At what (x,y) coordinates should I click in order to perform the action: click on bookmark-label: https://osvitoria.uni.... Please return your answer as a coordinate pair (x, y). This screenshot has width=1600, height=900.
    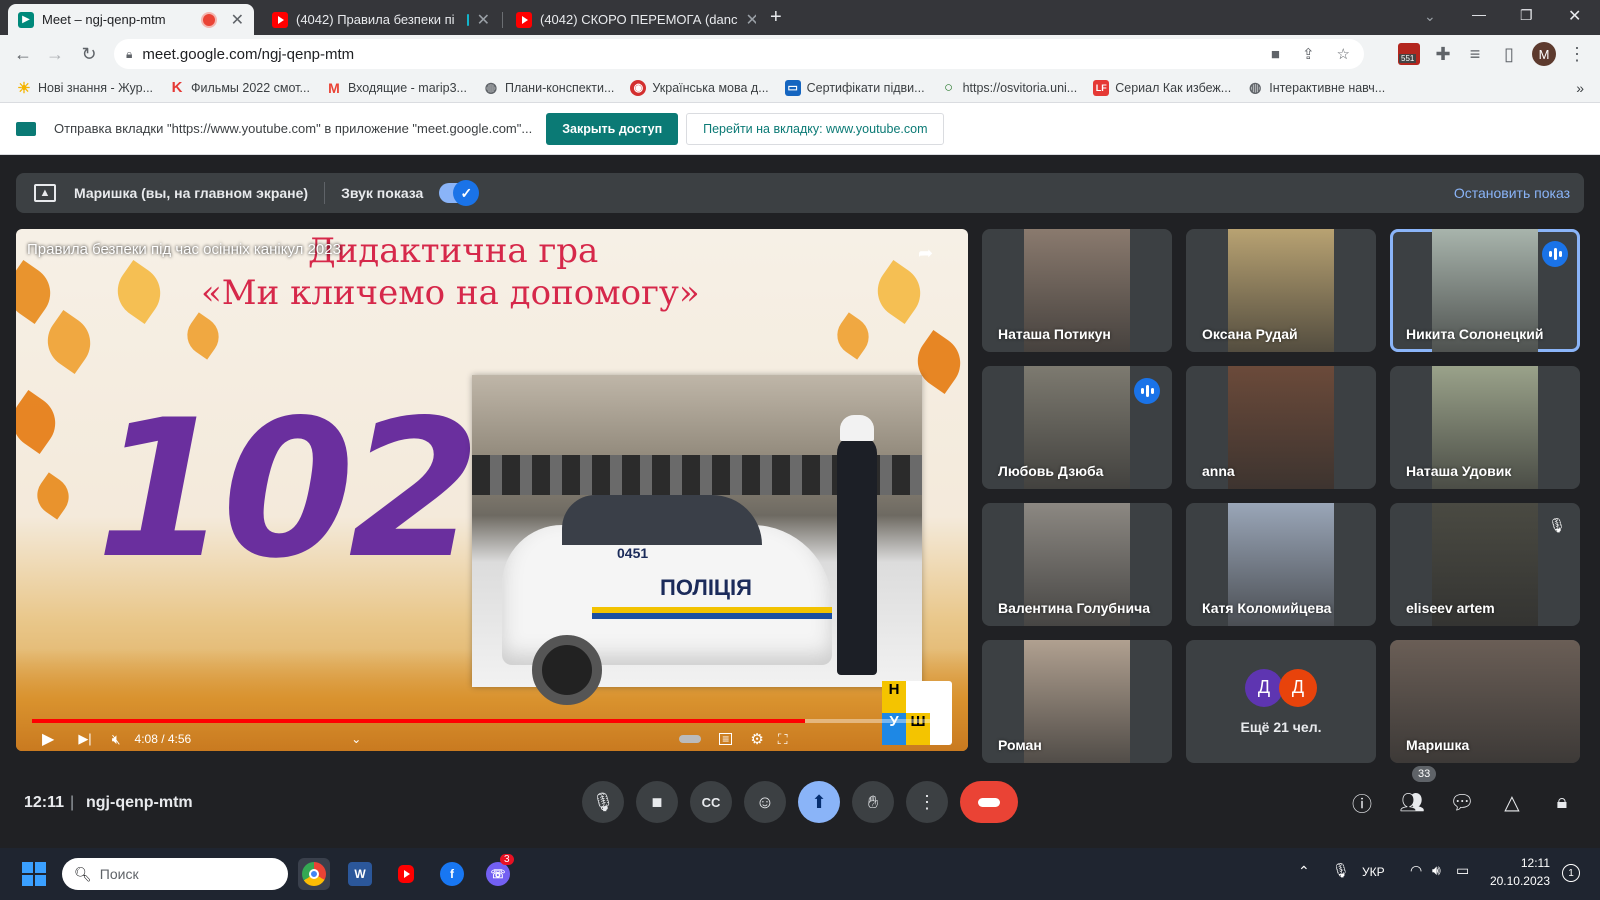
    Looking at the image, I should click on (1020, 87).